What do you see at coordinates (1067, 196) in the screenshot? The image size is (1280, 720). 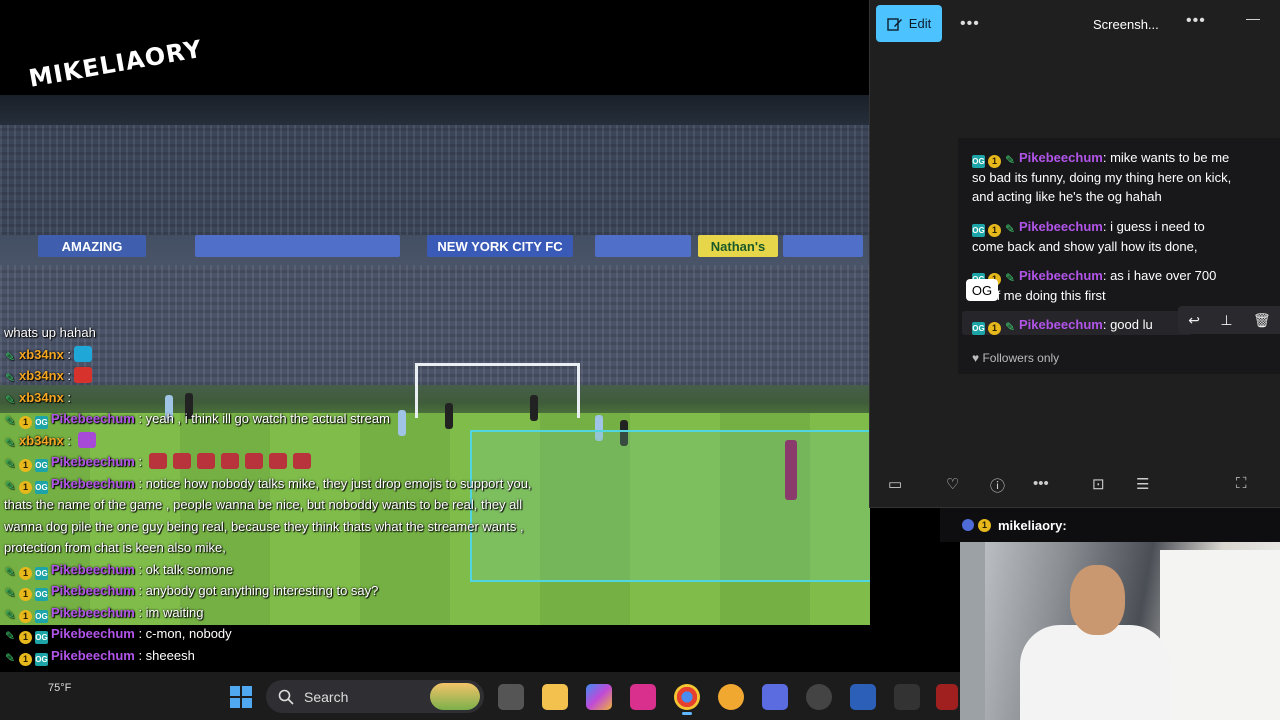 I see `chat-text: and acting like he's the og hahah` at bounding box center [1067, 196].